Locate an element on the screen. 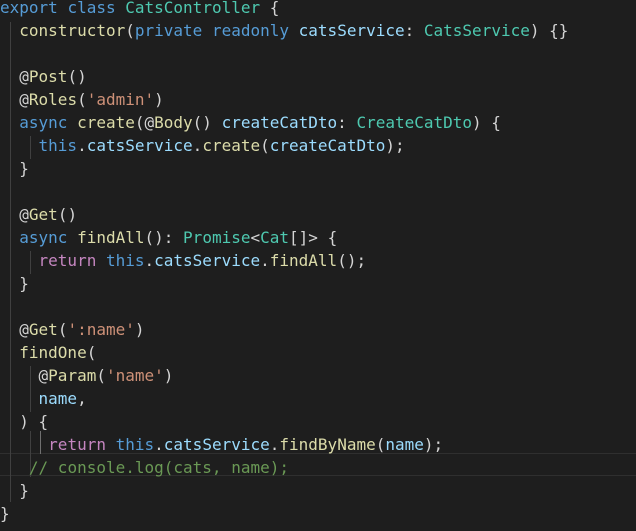 The width and height of the screenshot is (636, 531). code-line: ) { is located at coordinates (24, 421).